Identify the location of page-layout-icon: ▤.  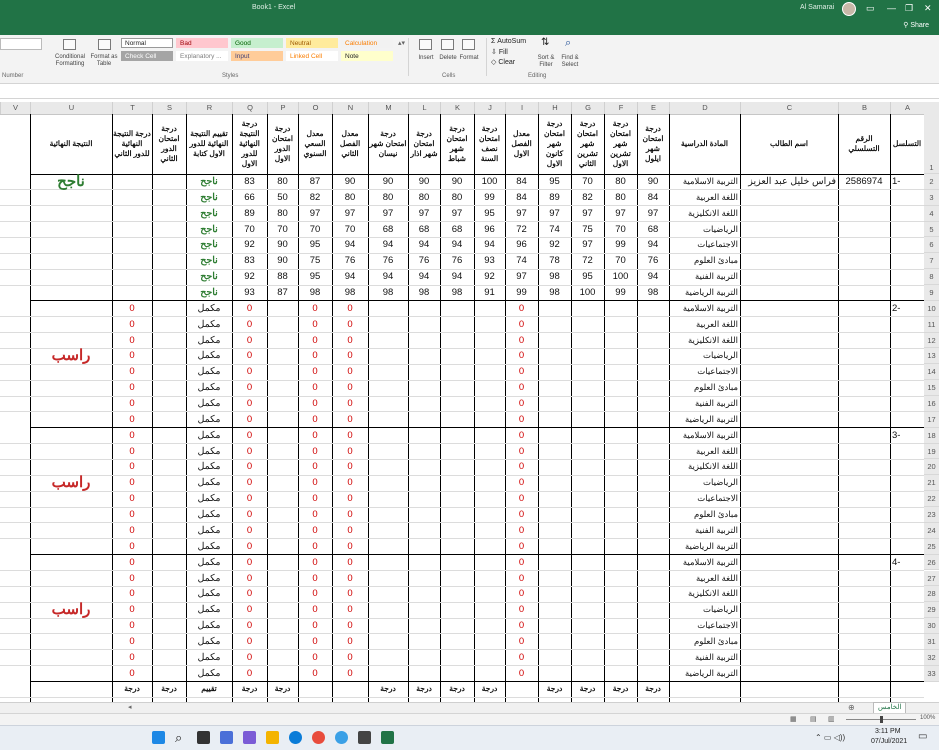
(813, 719).